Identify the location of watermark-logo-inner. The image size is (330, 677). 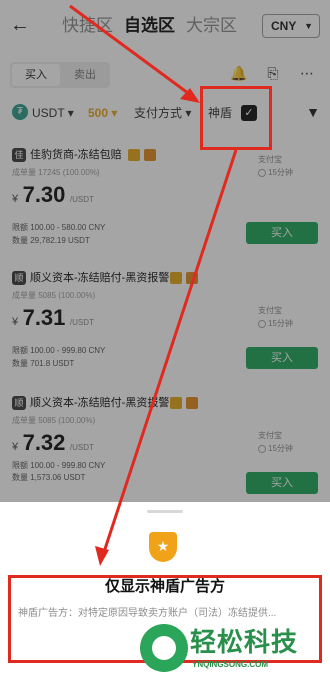
(164, 648).